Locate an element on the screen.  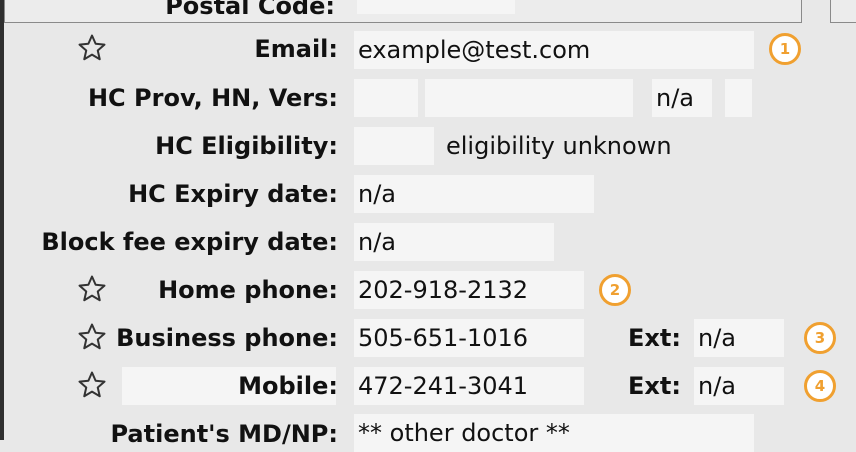
postal-code-label: Postal Code: is located at coordinates (250, 10).